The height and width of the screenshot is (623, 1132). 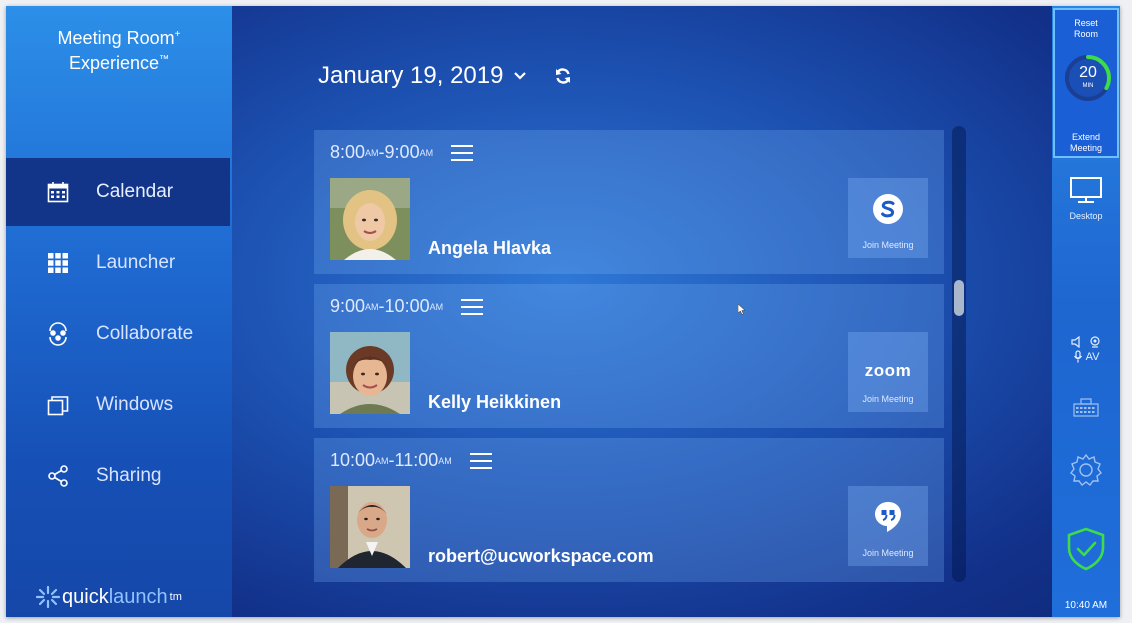 I want to click on sidebar-item-label: Sharing, so click(x=129, y=475).